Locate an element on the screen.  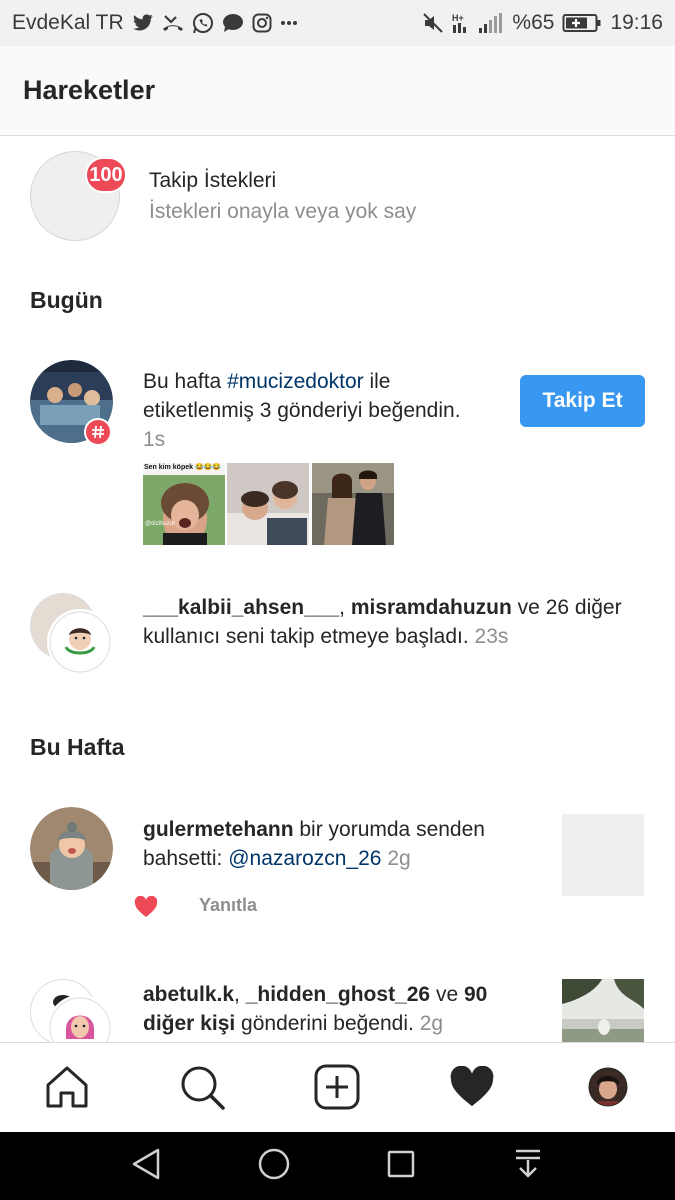
heart-icon is located at coordinates (472, 1089).